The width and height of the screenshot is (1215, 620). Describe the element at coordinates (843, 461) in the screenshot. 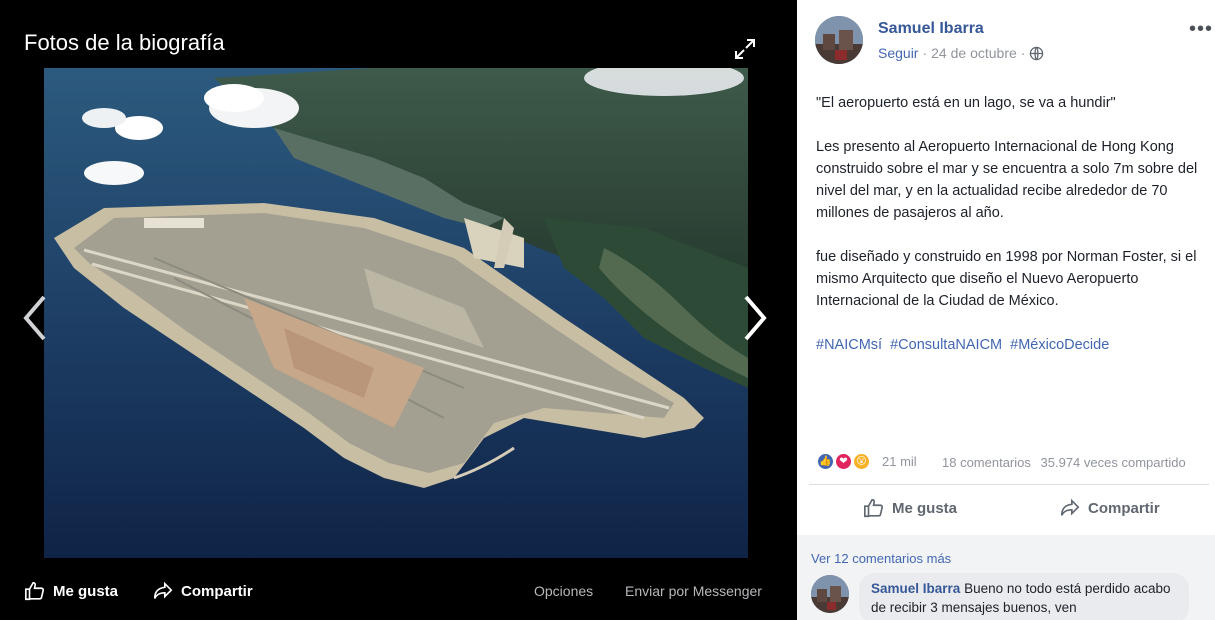

I see `love-reaction-icon: ❤` at that location.